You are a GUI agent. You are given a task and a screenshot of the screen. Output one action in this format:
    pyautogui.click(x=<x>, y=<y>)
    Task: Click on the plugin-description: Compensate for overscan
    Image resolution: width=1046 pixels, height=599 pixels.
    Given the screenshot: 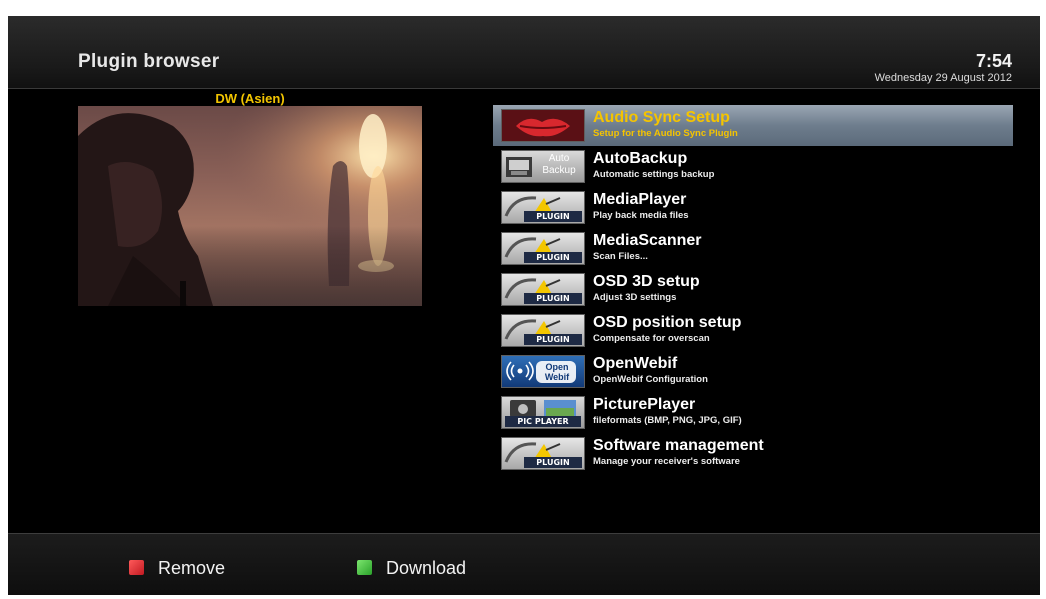 What is the action you would take?
    pyautogui.click(x=651, y=338)
    